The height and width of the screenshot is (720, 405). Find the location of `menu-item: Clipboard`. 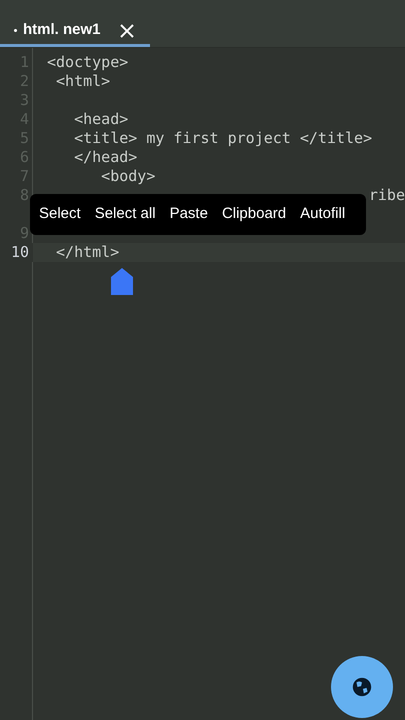

menu-item: Clipboard is located at coordinates (254, 214).